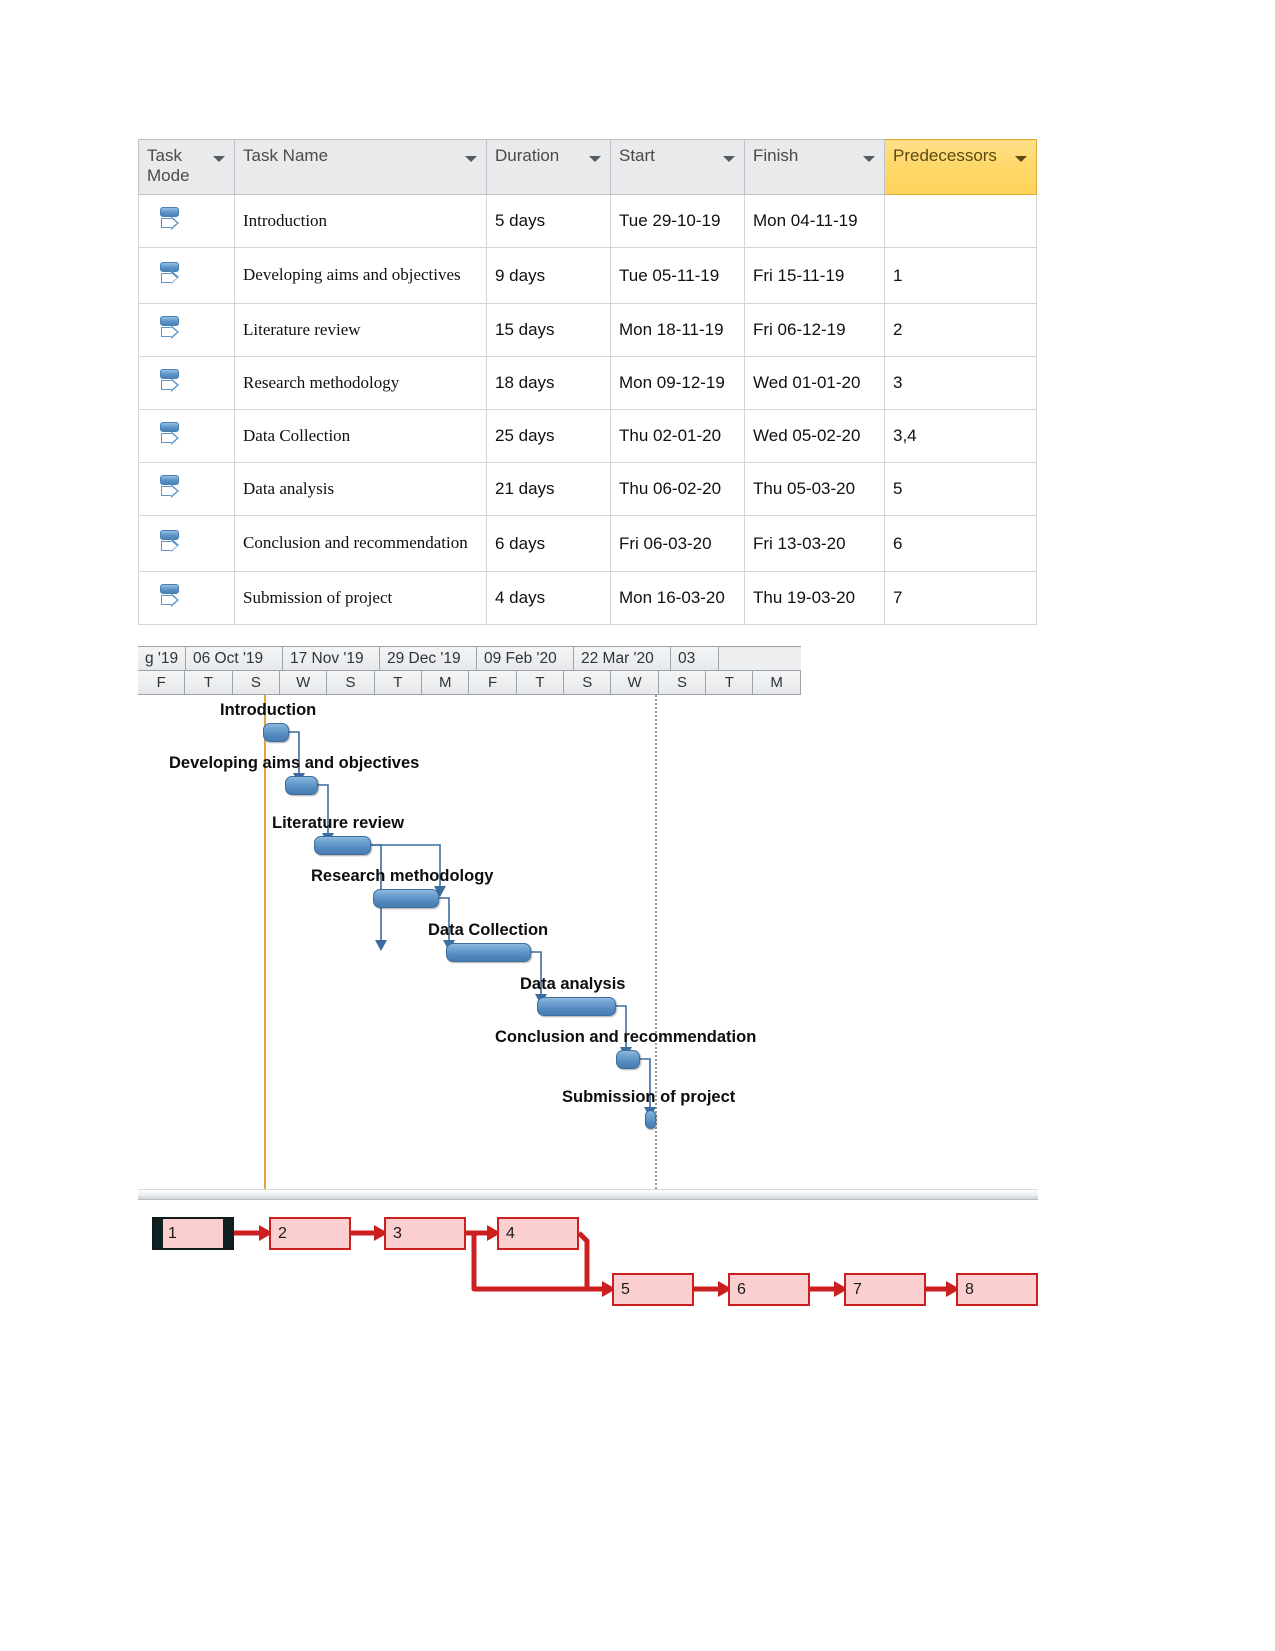  What do you see at coordinates (960, 330) in the screenshot?
I see `cell-predecessors: 2` at bounding box center [960, 330].